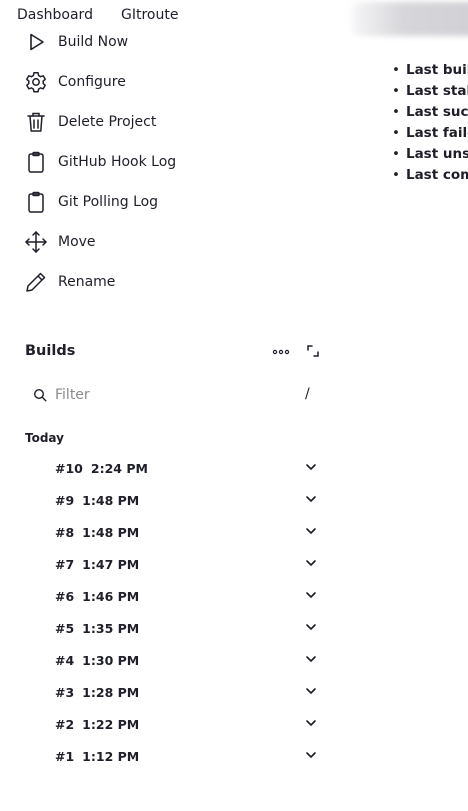 The height and width of the screenshot is (811, 468). I want to click on expand-icon, so click(313, 351).